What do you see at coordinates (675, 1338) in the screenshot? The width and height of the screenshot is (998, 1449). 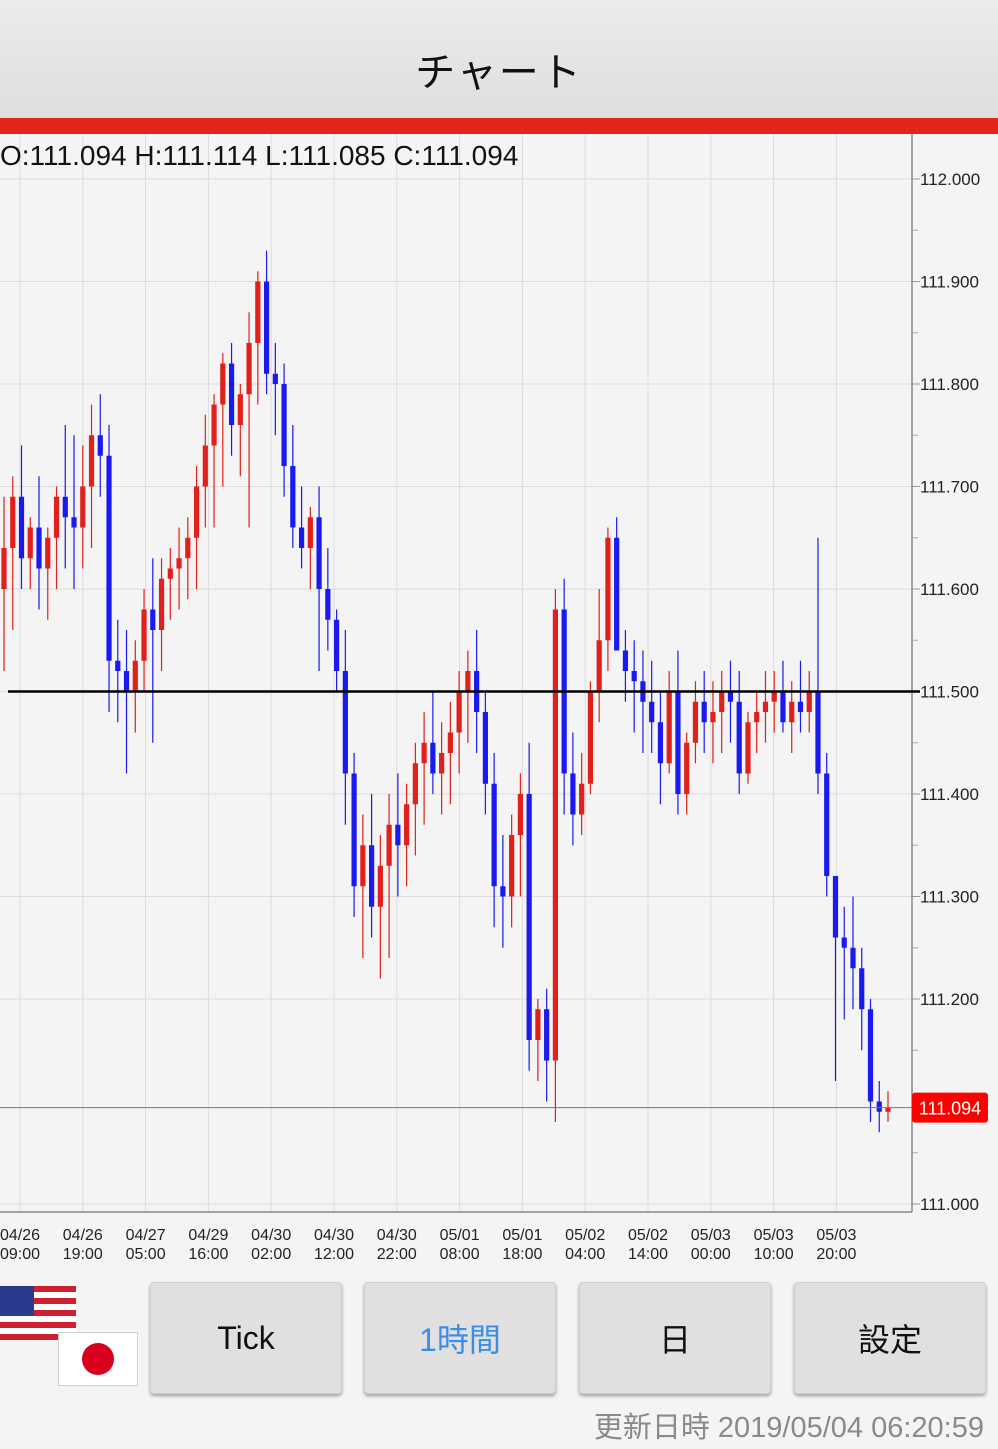 I see `daily-button: 日` at bounding box center [675, 1338].